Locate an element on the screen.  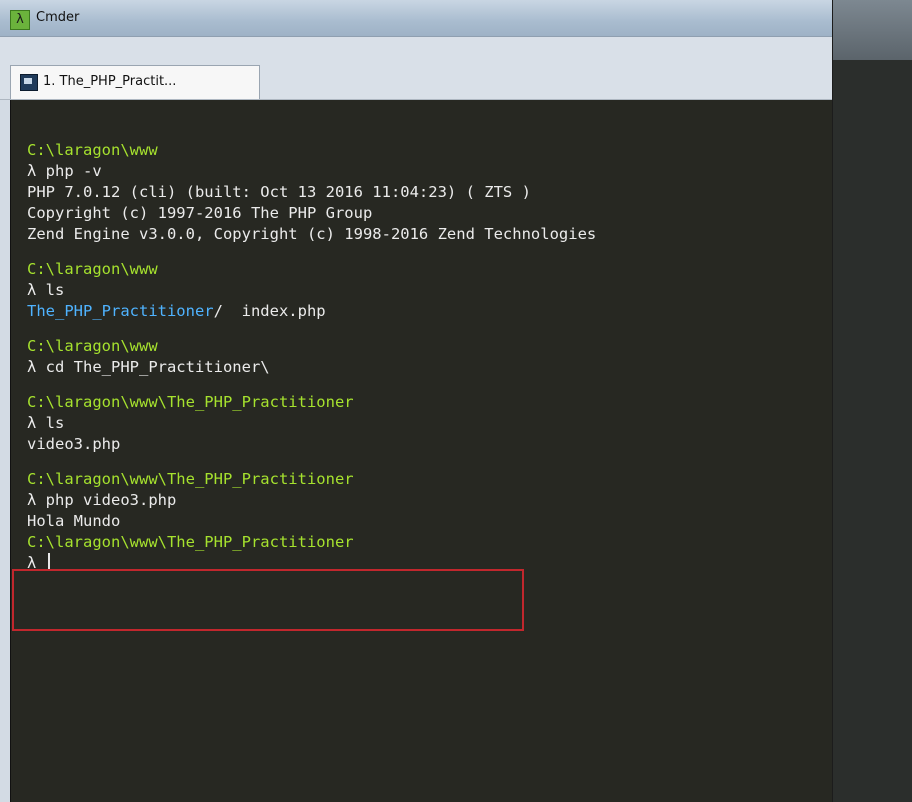
window-title: Cmder is located at coordinates (58, 17).